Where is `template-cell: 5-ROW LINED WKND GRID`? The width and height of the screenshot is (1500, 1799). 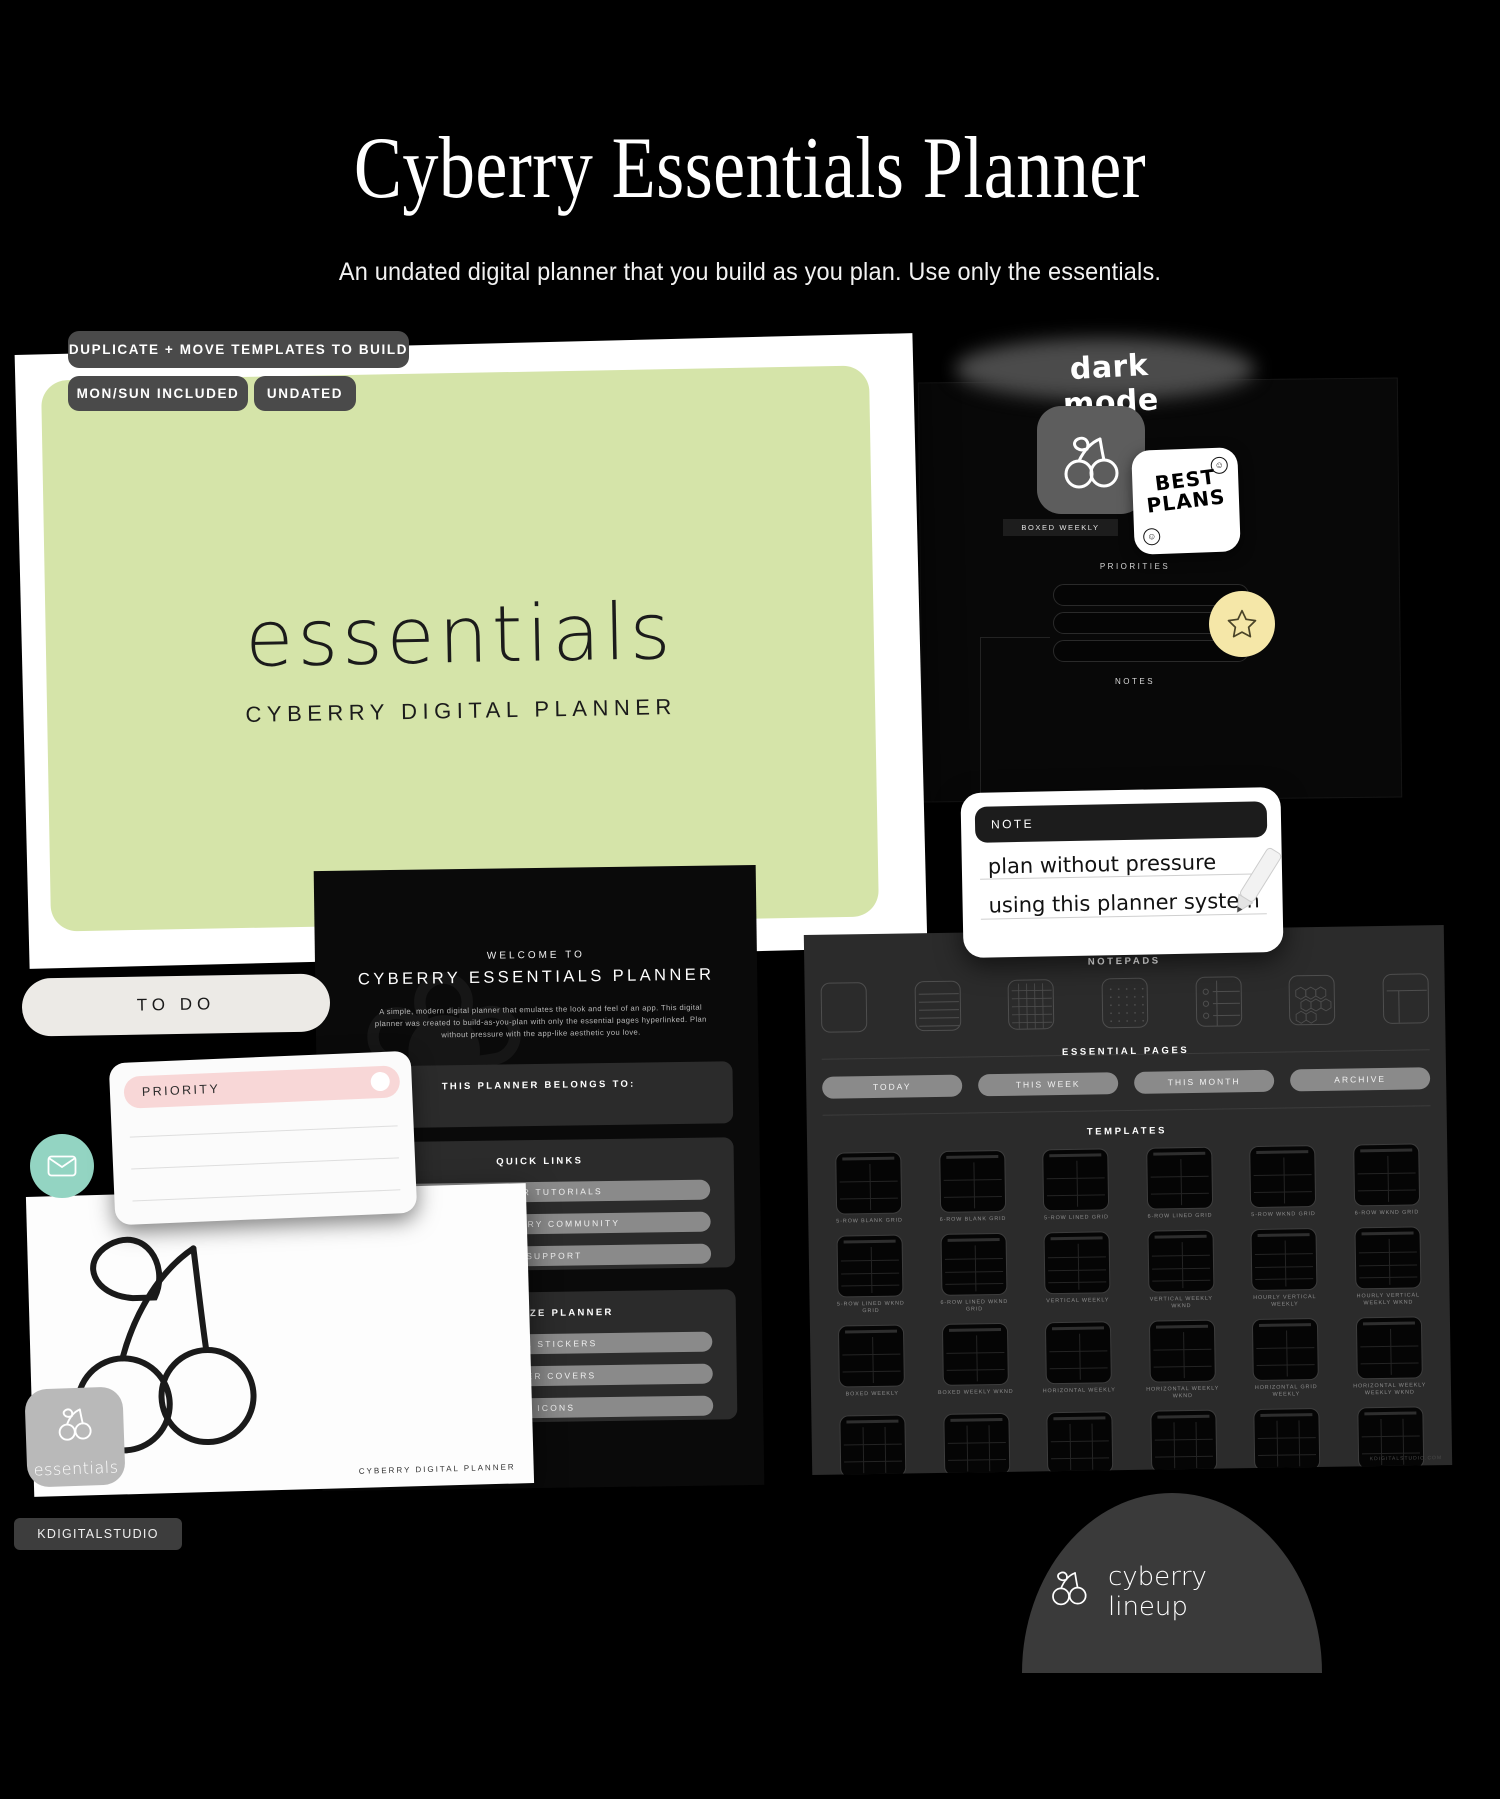 template-cell: 5-ROW LINED WKND GRID is located at coordinates (871, 1274).